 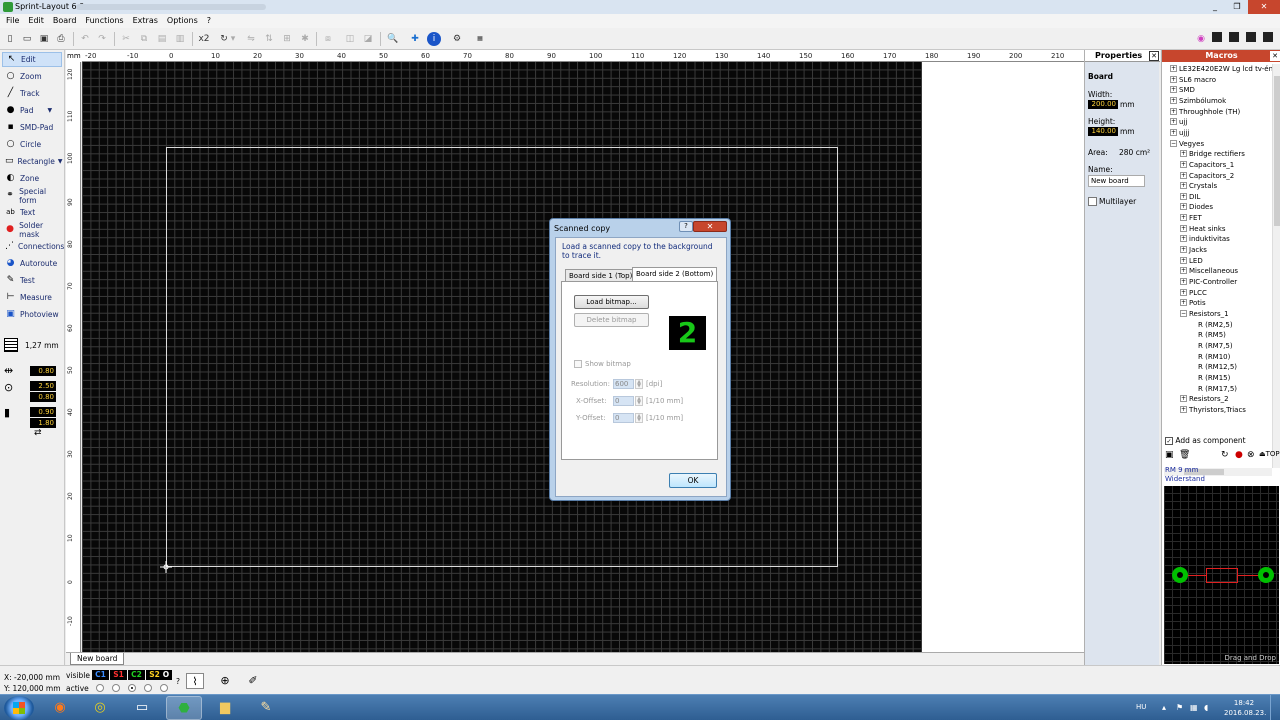 I want to click on language-indicator: HU, so click(x=1141, y=707).